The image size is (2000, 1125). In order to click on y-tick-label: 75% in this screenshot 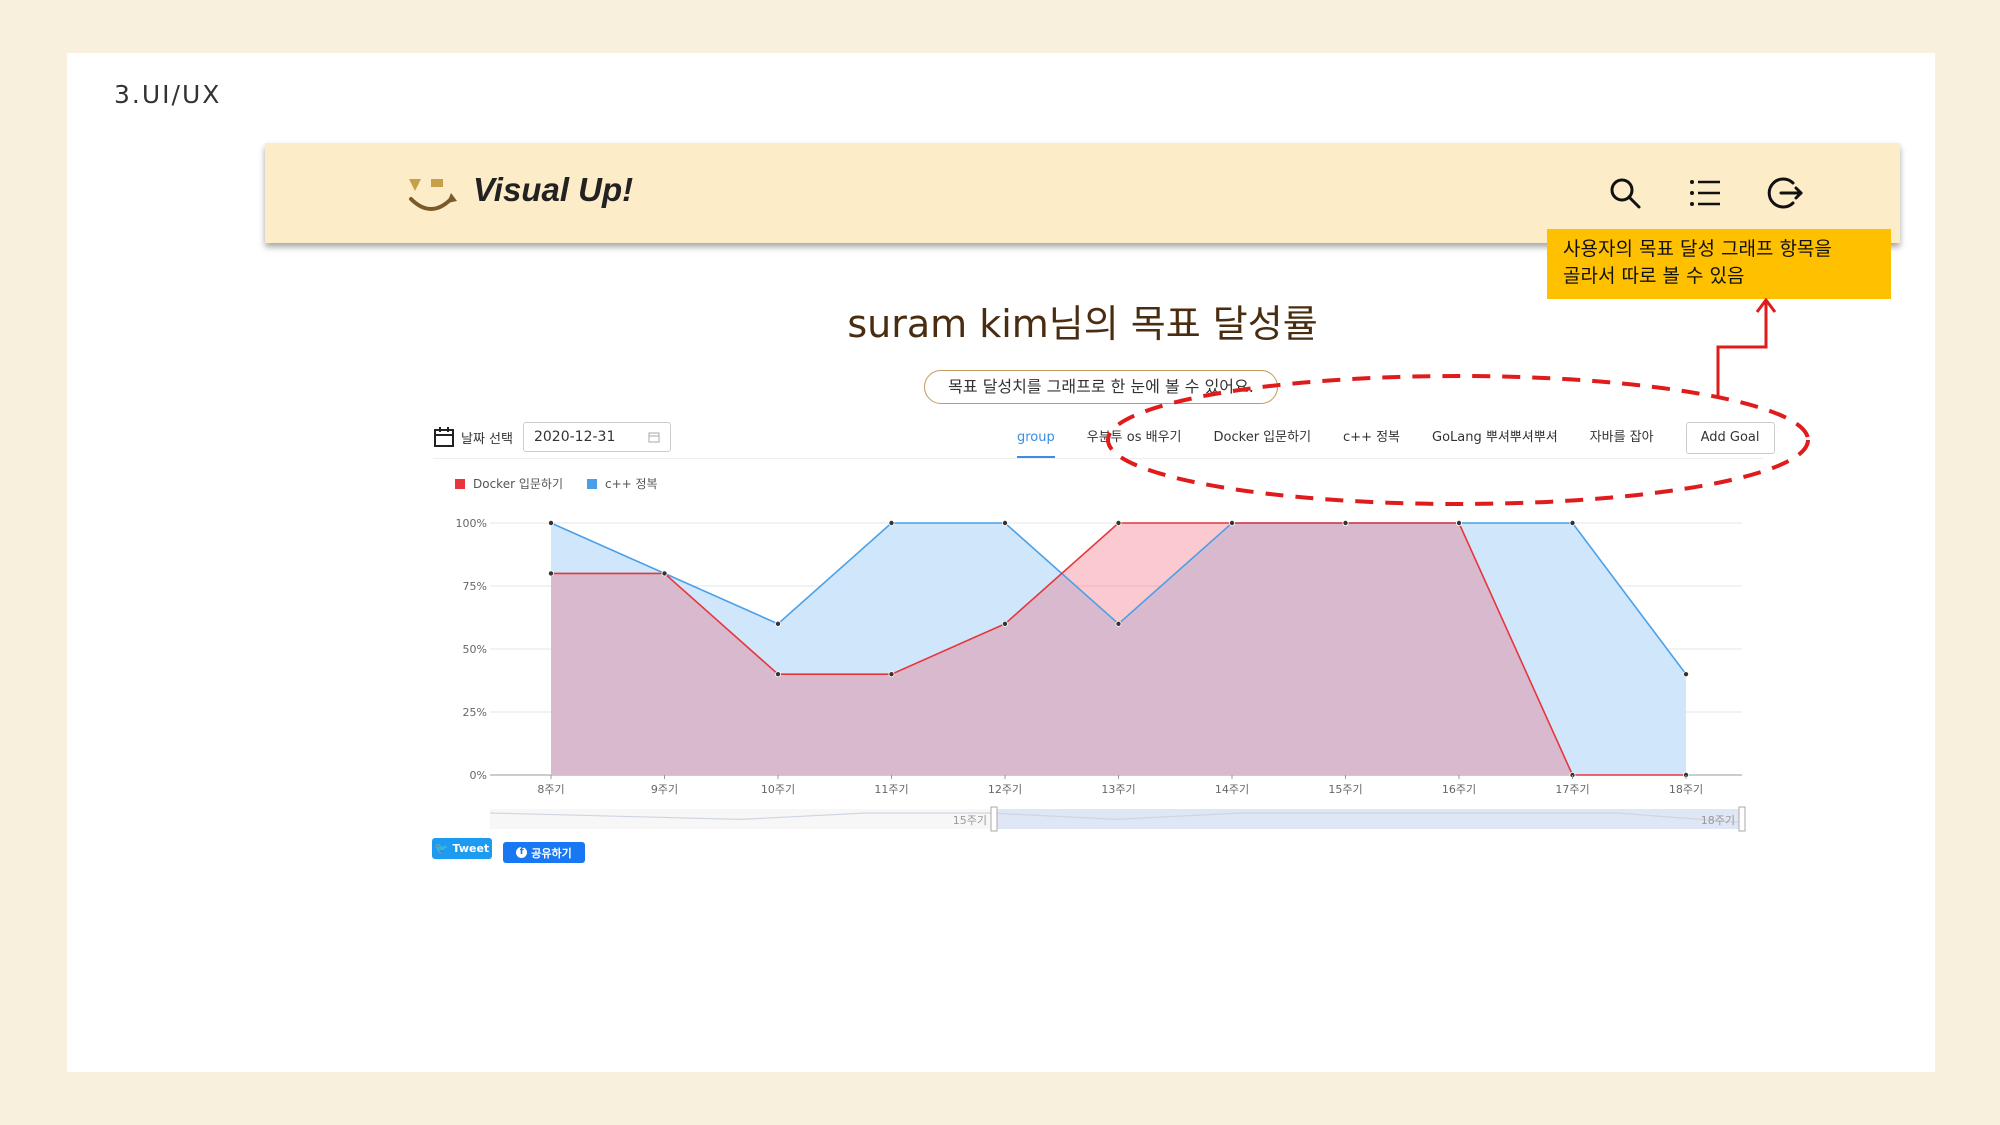, I will do `click(475, 586)`.